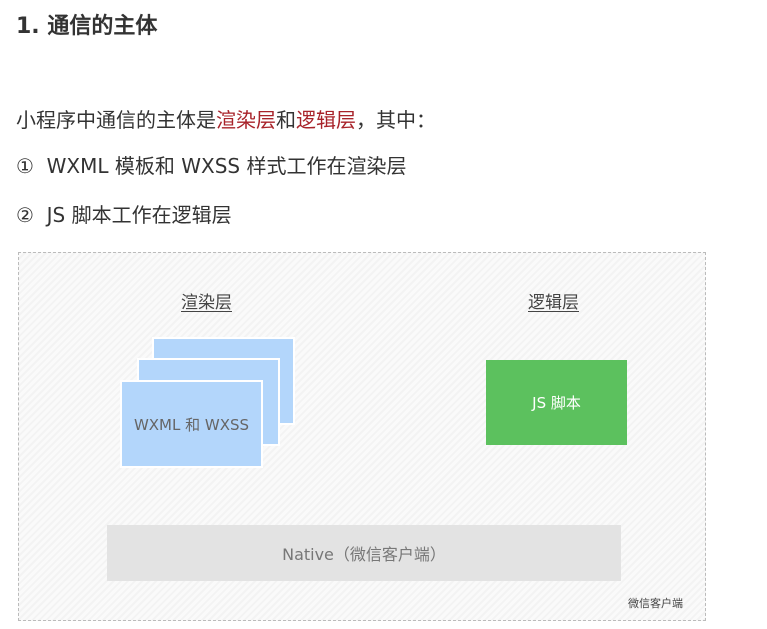 Image resolution: width=767 pixels, height=629 pixels. What do you see at coordinates (286, 120) in the screenshot?
I see `intro-and: 和` at bounding box center [286, 120].